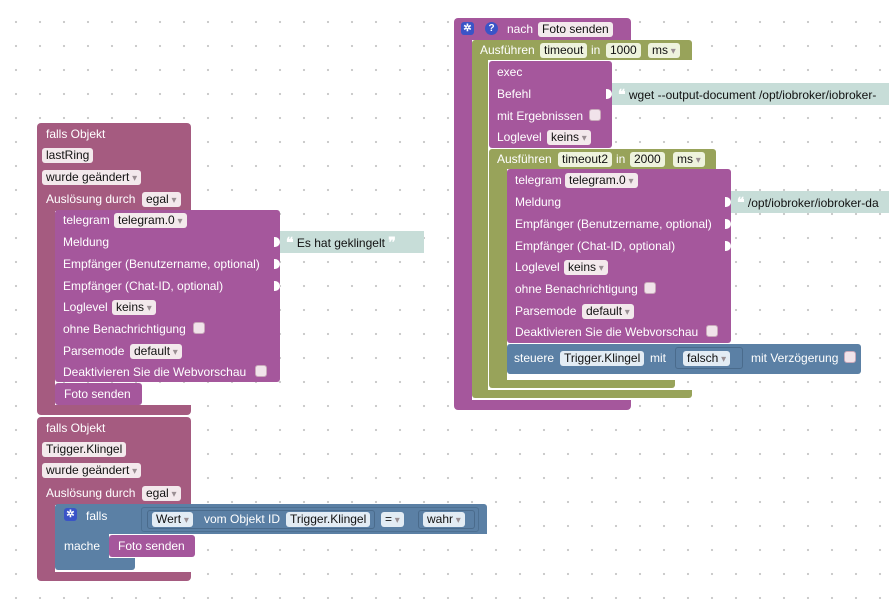  I want to click on timeout2-in-label: in, so click(621, 159).